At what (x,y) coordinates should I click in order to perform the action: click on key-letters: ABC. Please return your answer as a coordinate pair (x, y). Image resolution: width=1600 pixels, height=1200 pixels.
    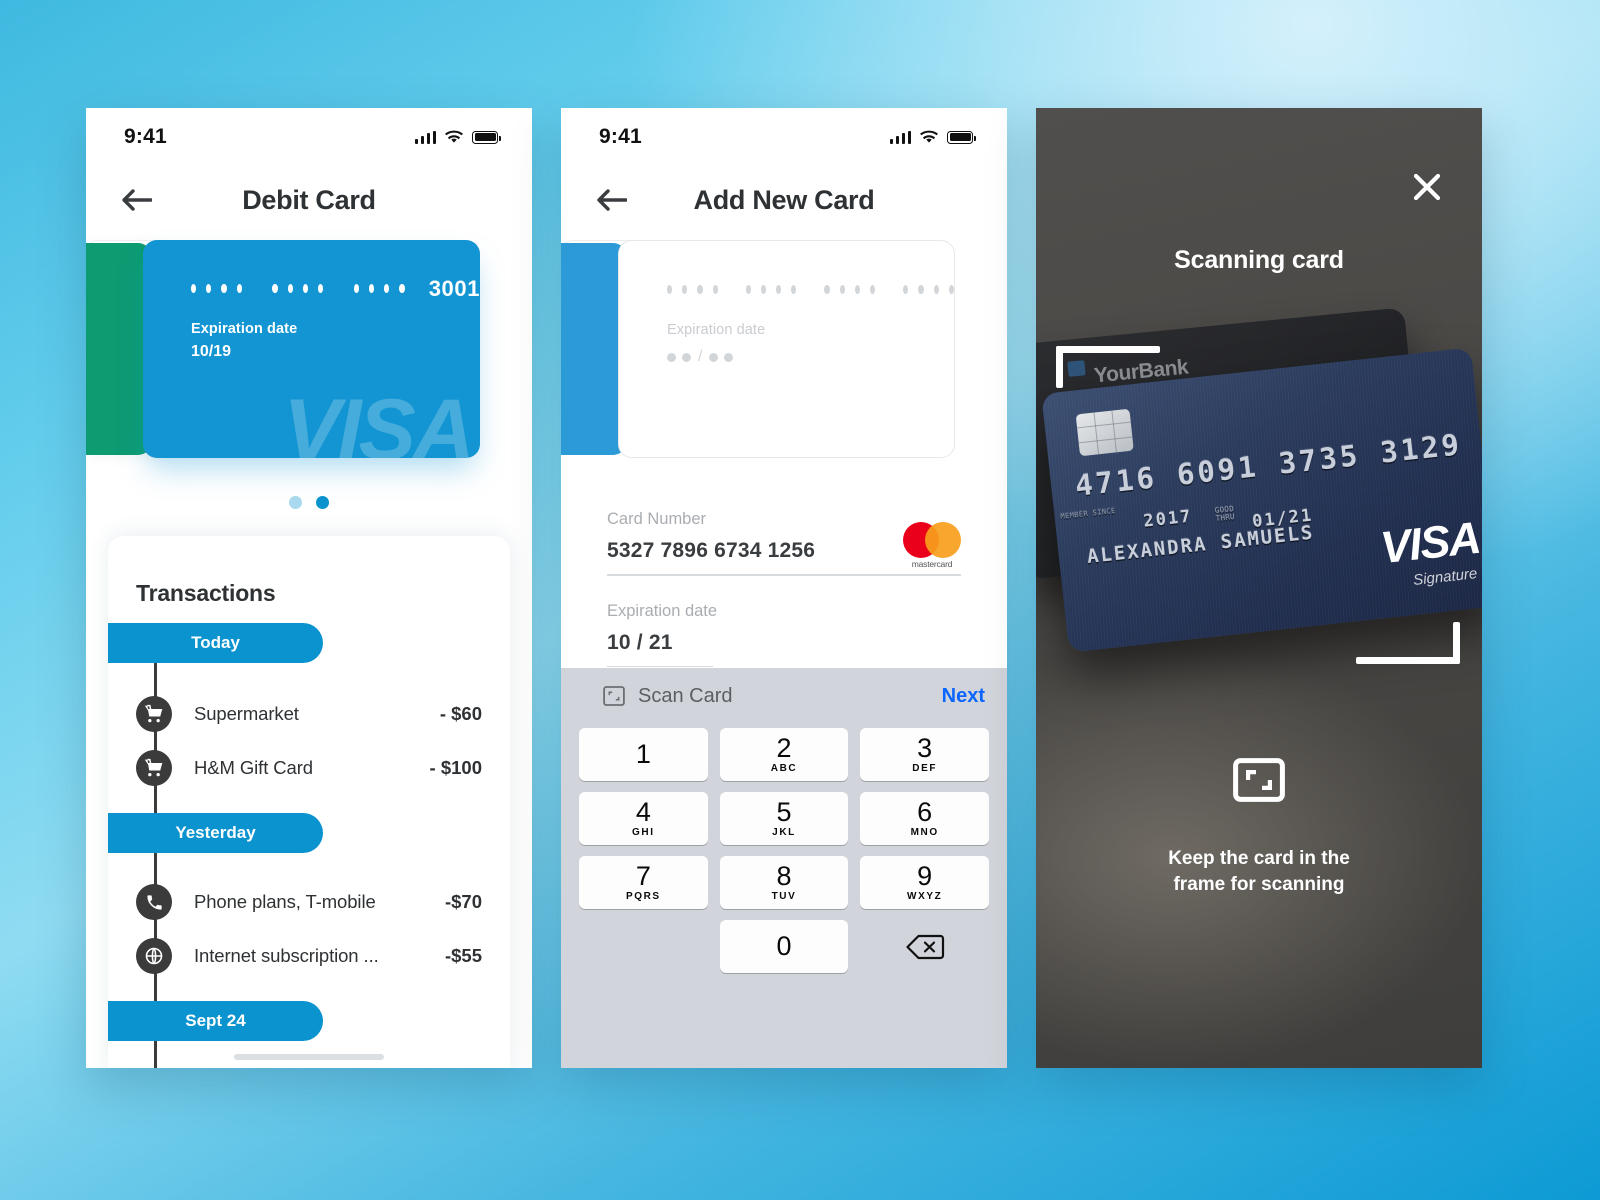
    Looking at the image, I should click on (784, 768).